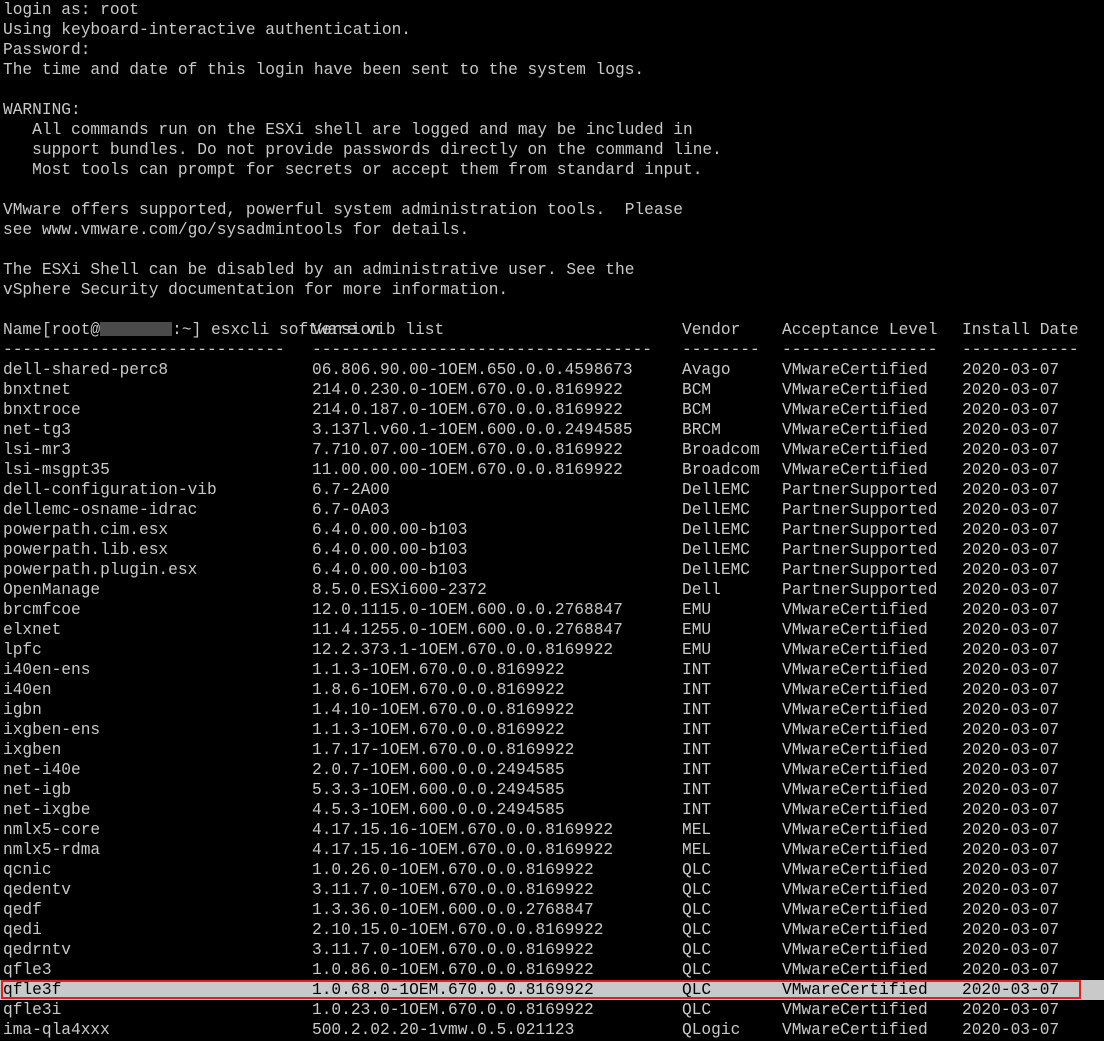 The width and height of the screenshot is (1104, 1041). Describe the element at coordinates (22, 650) in the screenshot. I see `vib-name: lpfc` at that location.